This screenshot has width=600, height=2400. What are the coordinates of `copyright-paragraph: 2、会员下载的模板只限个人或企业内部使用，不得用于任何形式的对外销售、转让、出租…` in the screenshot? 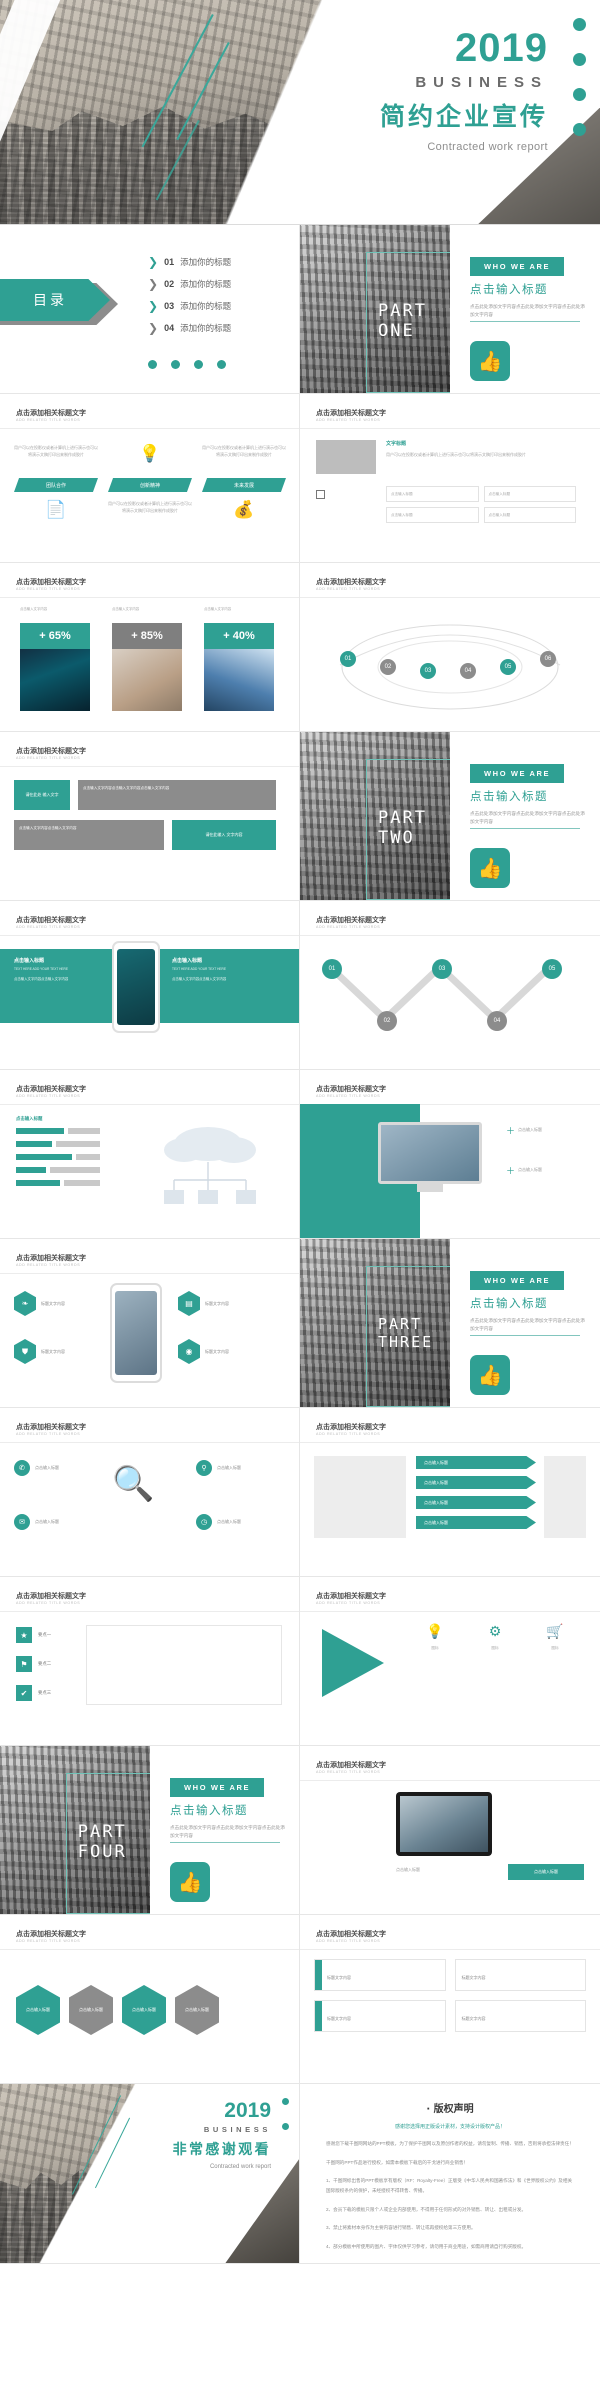 It's located at (426, 2209).